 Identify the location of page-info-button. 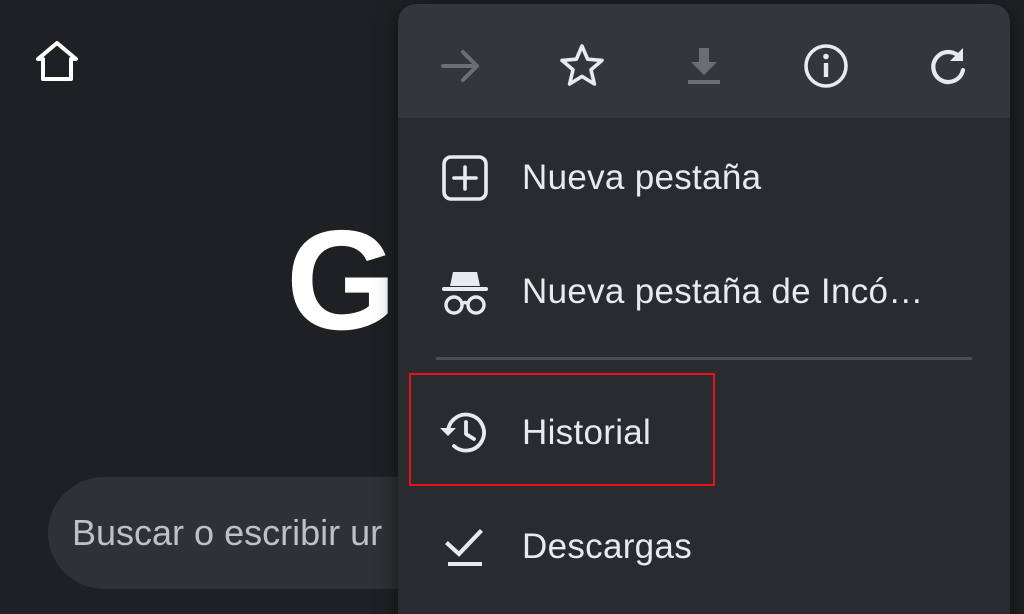
(826, 66).